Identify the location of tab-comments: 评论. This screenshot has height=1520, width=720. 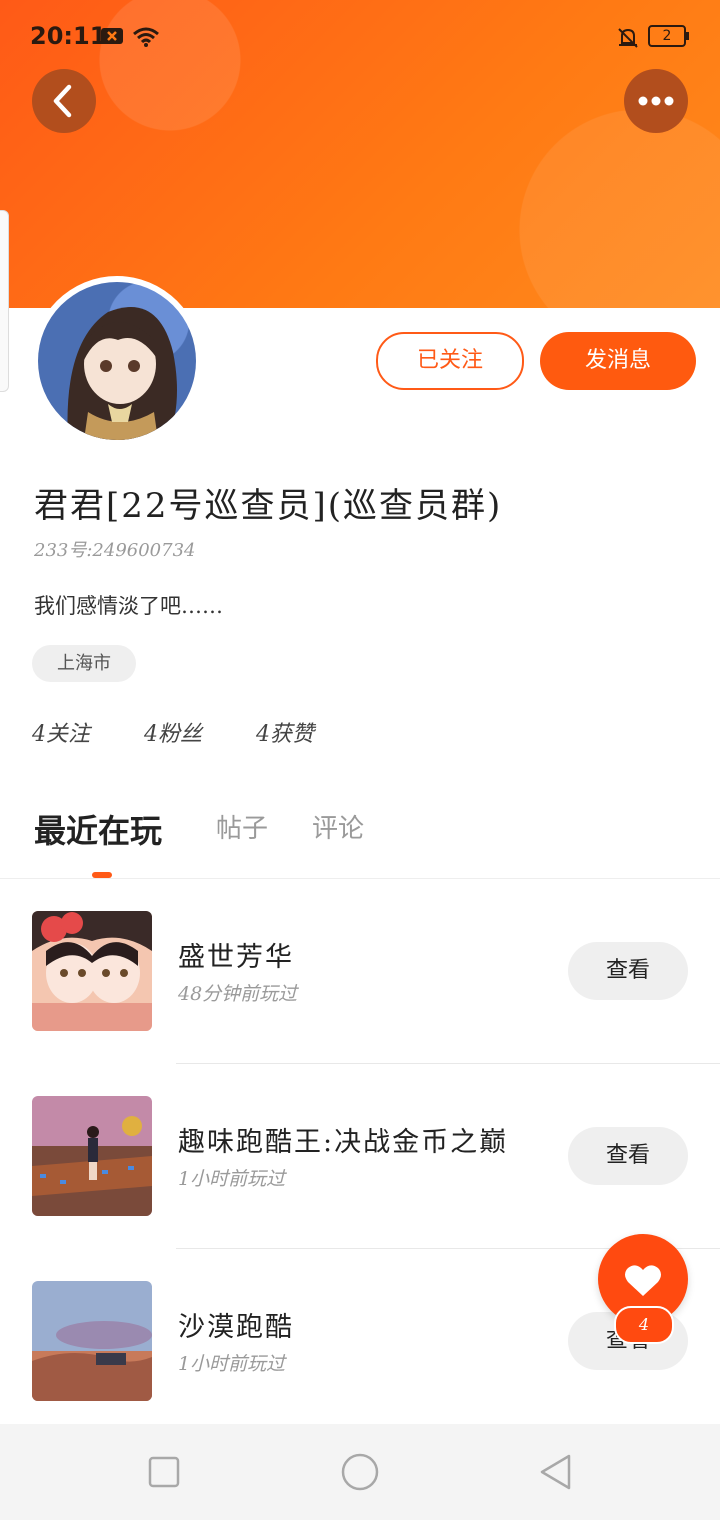
(338, 826).